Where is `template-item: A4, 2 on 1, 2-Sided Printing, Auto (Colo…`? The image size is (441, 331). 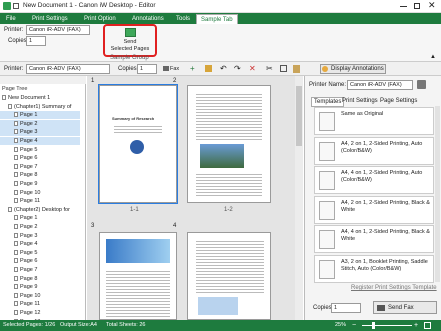 template-item: A4, 2 on 1, 2-Sided Printing, Auto (Colo… is located at coordinates (374, 150).